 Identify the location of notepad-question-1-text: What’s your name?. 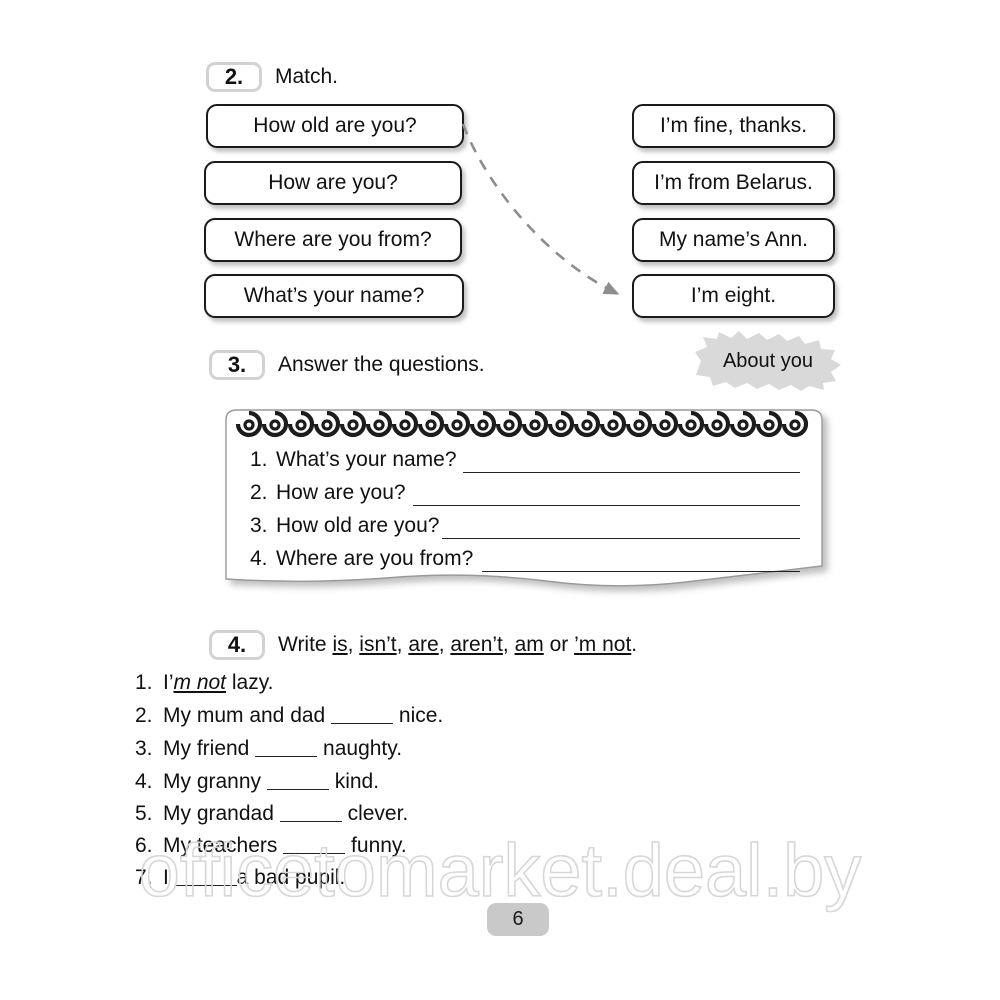
(366, 459).